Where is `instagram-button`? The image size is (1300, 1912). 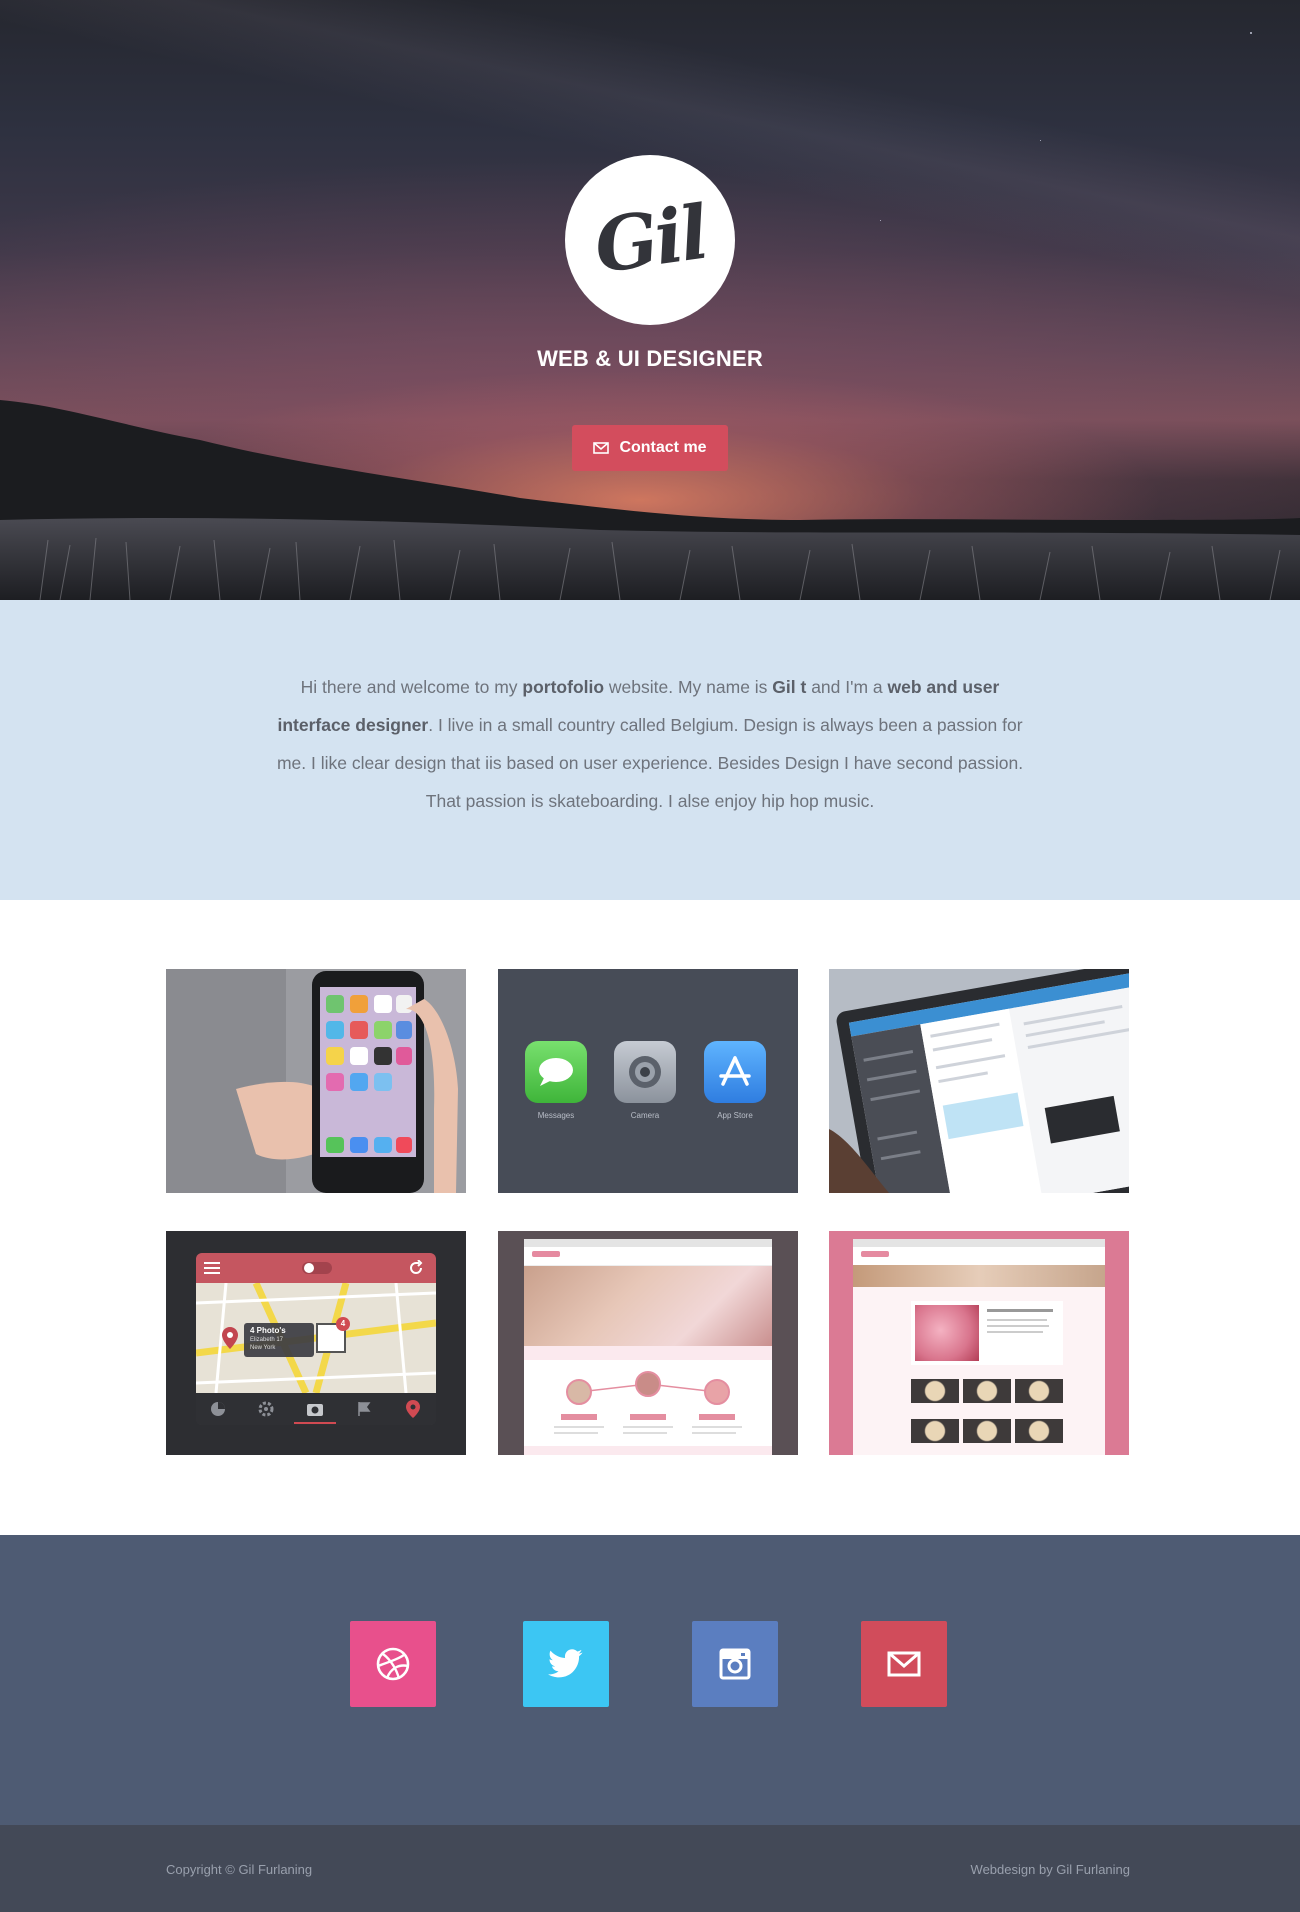
instagram-button is located at coordinates (735, 1664).